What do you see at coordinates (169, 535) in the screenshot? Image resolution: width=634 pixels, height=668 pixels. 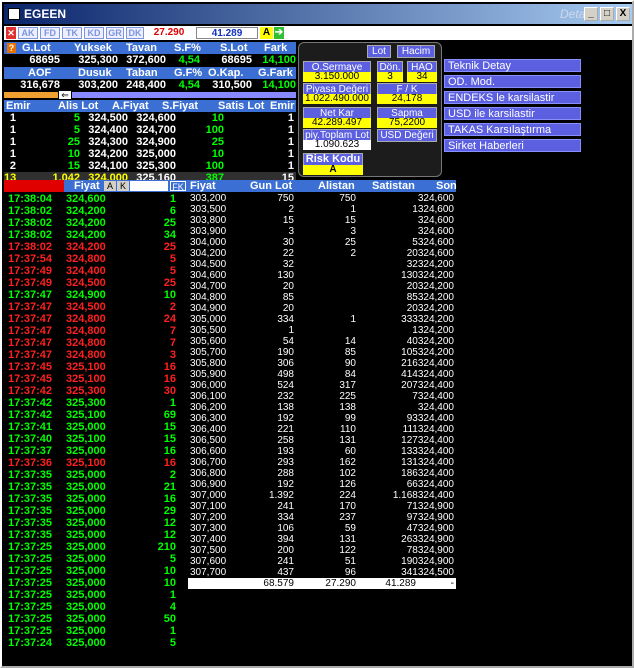 I see `trade-cell: 12` at bounding box center [169, 535].